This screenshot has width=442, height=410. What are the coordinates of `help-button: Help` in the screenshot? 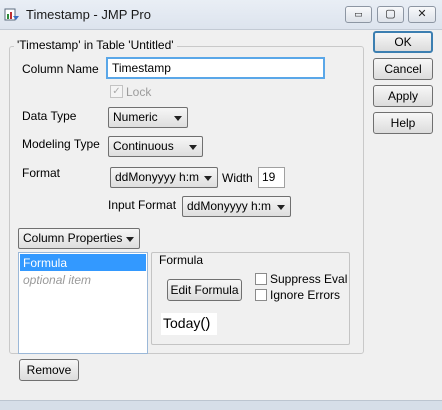 It's located at (403, 123).